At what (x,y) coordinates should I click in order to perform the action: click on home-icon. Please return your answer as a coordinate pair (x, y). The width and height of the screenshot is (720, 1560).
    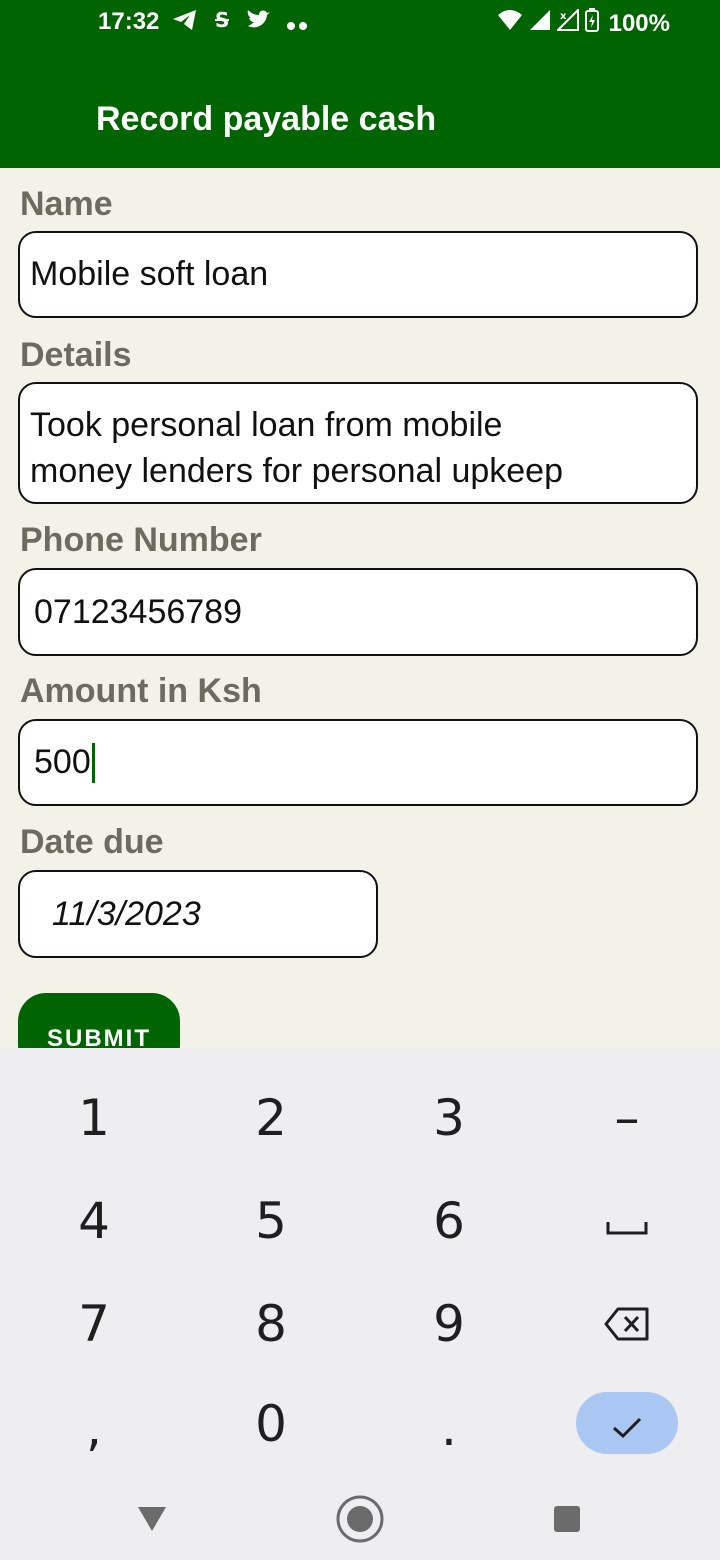
    Looking at the image, I should click on (360, 1519).